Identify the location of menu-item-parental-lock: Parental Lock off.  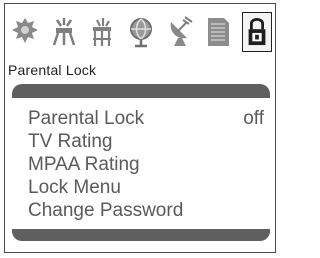
(148, 118).